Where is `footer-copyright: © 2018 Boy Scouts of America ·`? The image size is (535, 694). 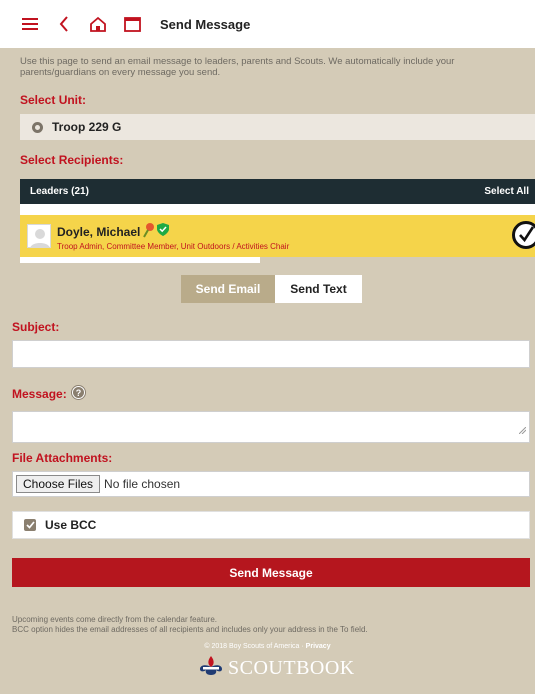
footer-copyright: © 2018 Boy Scouts of America · is located at coordinates (254, 646).